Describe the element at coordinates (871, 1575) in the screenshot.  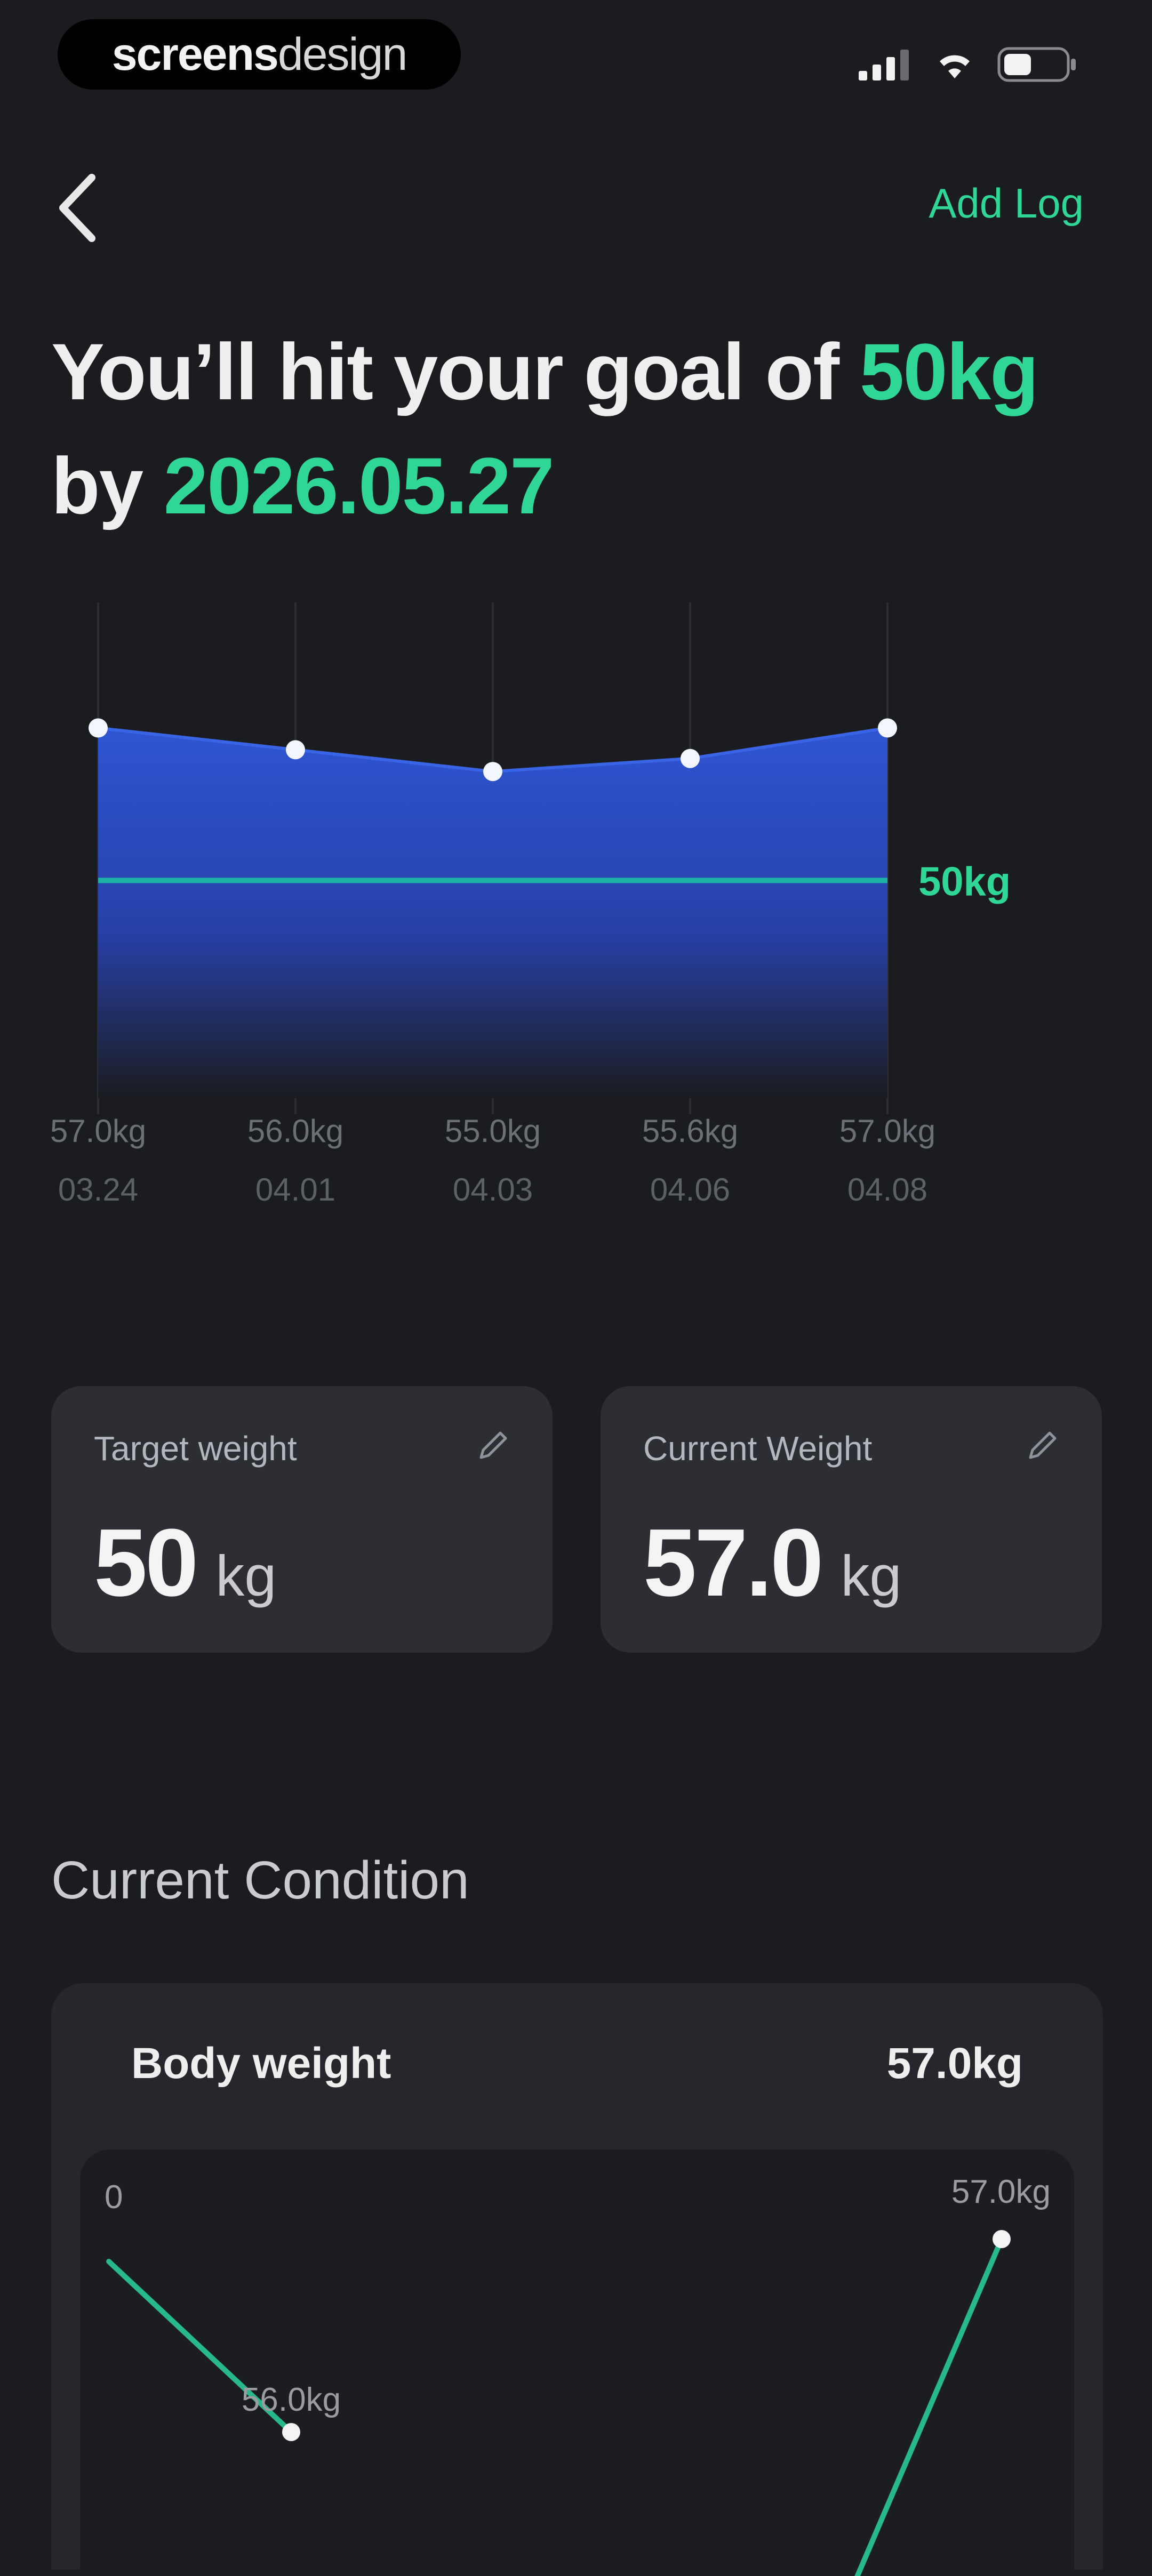
I see `current-weight-unit: kg` at that location.